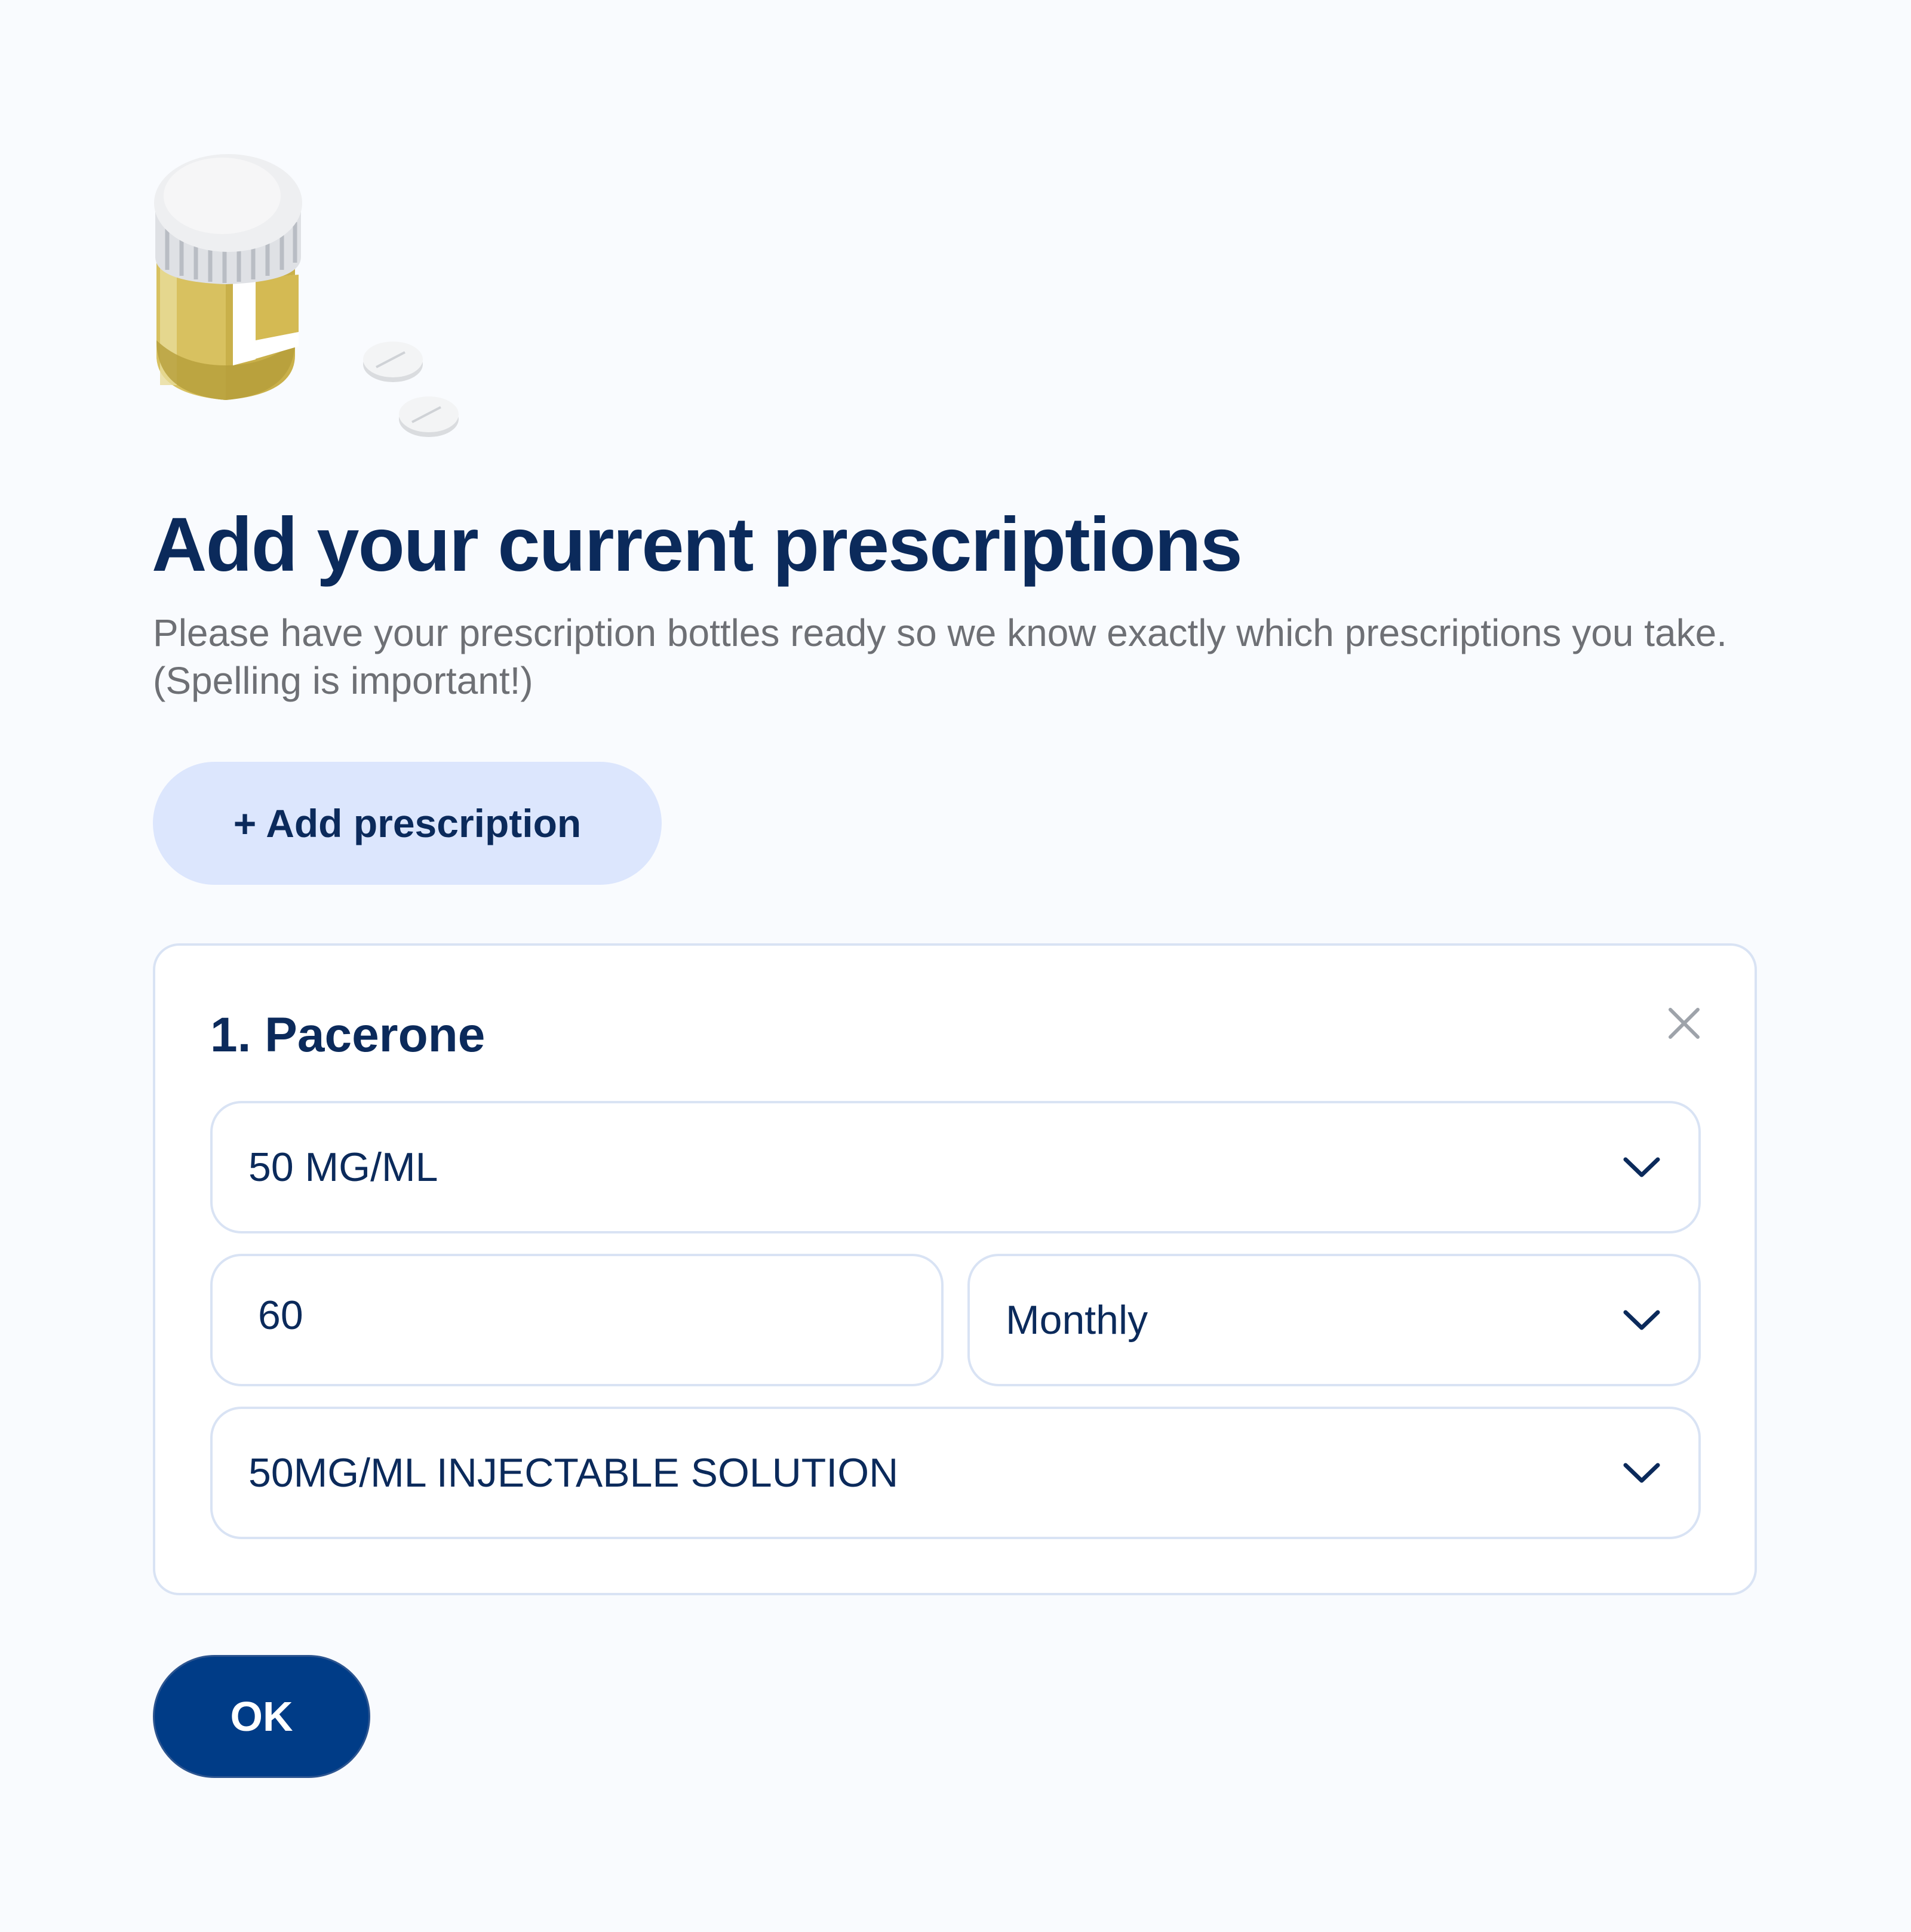  Describe the element at coordinates (1334, 1320) in the screenshot. I see `frequency-select: Monthly` at that location.